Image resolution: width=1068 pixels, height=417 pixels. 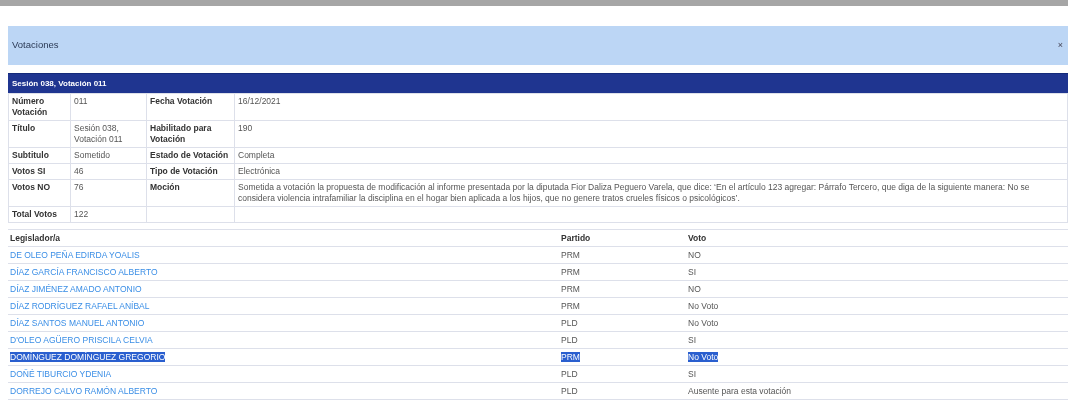 What do you see at coordinates (39, 193) in the screenshot?
I see `detail-label: Votos NO` at bounding box center [39, 193].